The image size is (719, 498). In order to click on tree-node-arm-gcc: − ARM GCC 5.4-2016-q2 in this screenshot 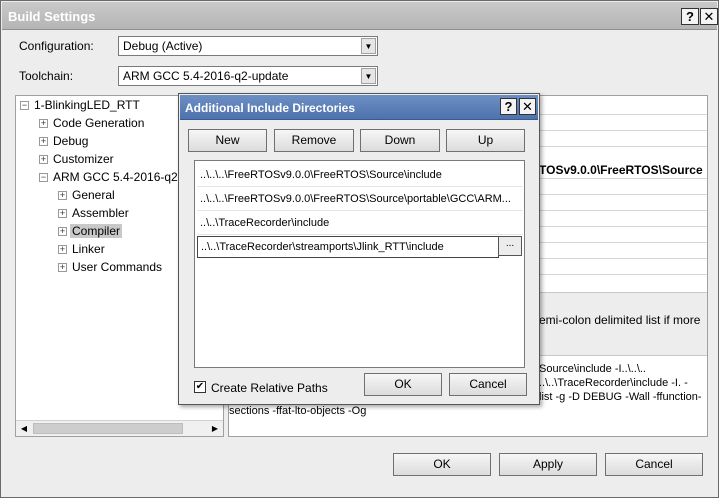, I will do `click(109, 177)`.